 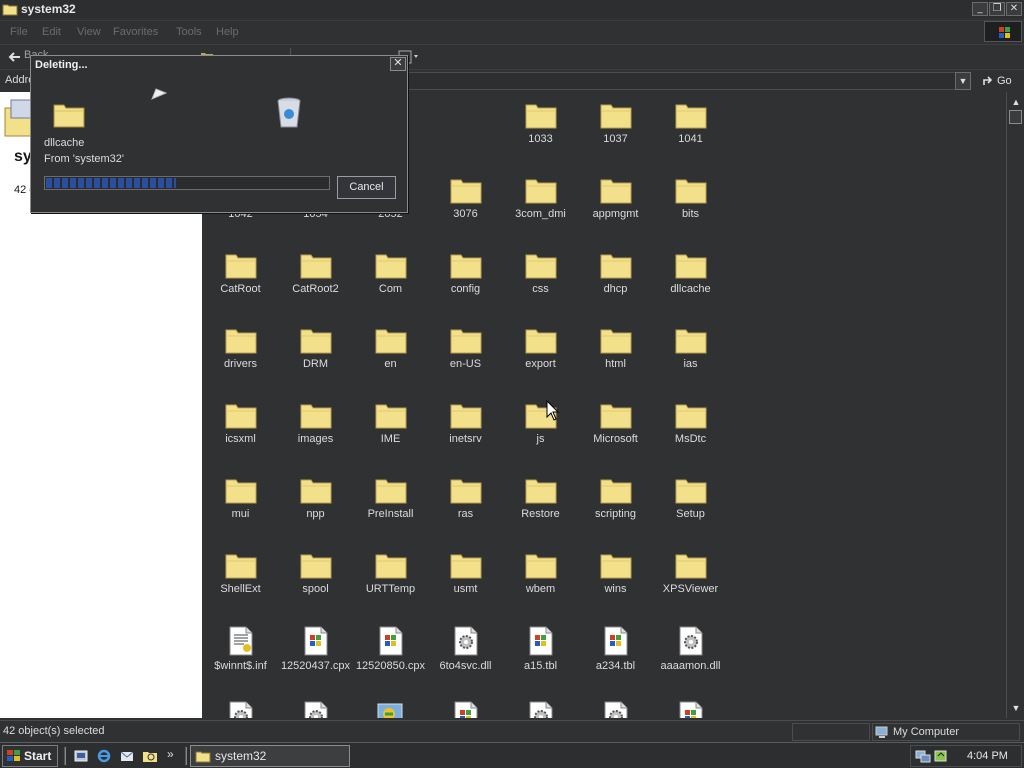 I want to click on folder-item: drivers, so click(x=240, y=347).